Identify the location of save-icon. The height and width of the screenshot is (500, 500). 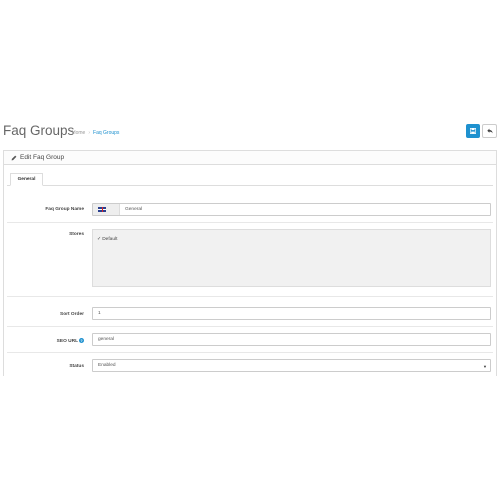
(473, 131).